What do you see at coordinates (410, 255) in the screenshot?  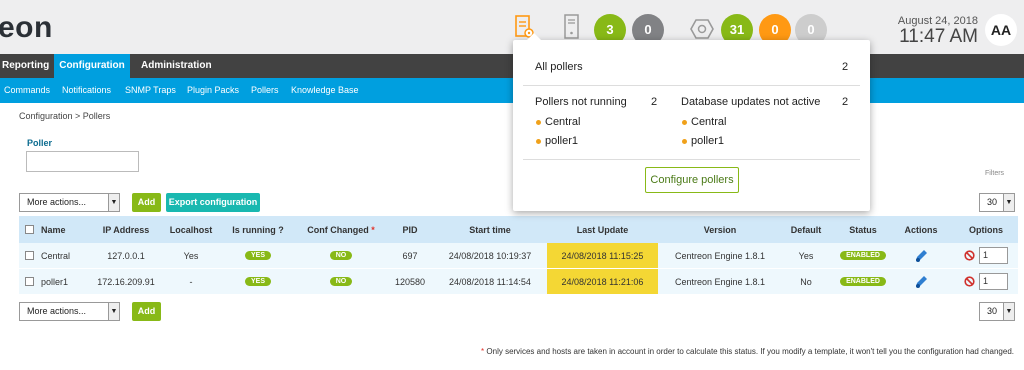 I see `poller-pid: 697` at bounding box center [410, 255].